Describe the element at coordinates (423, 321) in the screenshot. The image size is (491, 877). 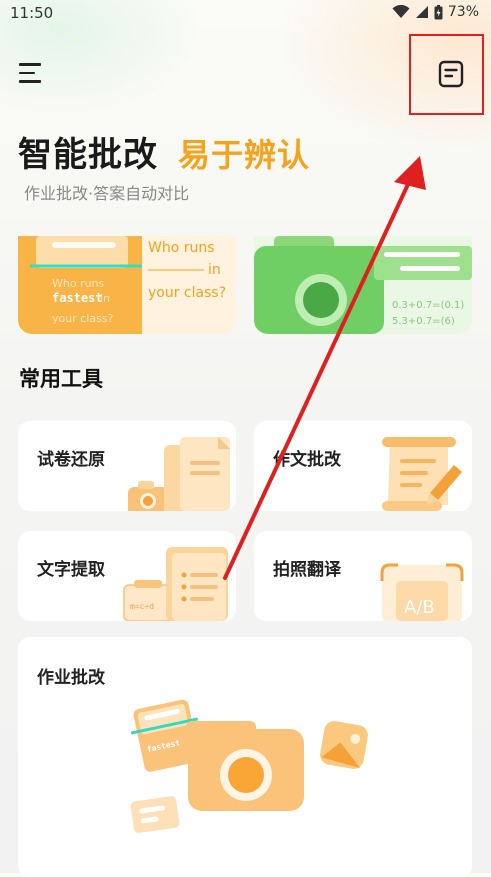
I see `banner-right-eq2: 5.3+0.7=(6)` at that location.